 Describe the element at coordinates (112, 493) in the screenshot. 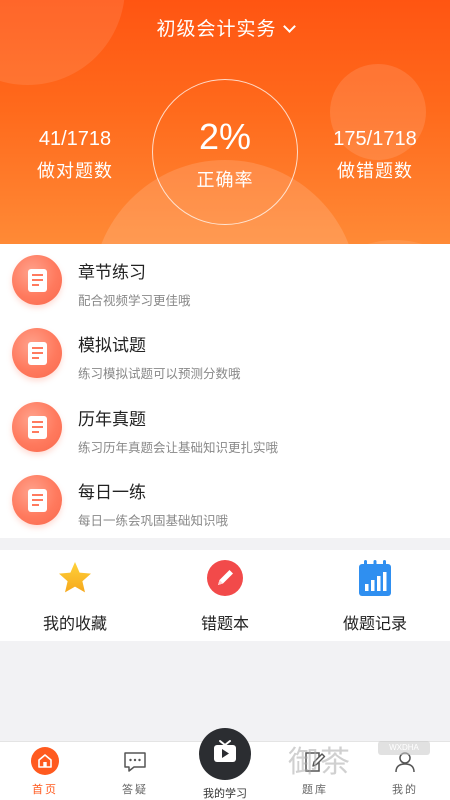

I see `list-item-title: 每日一练` at that location.